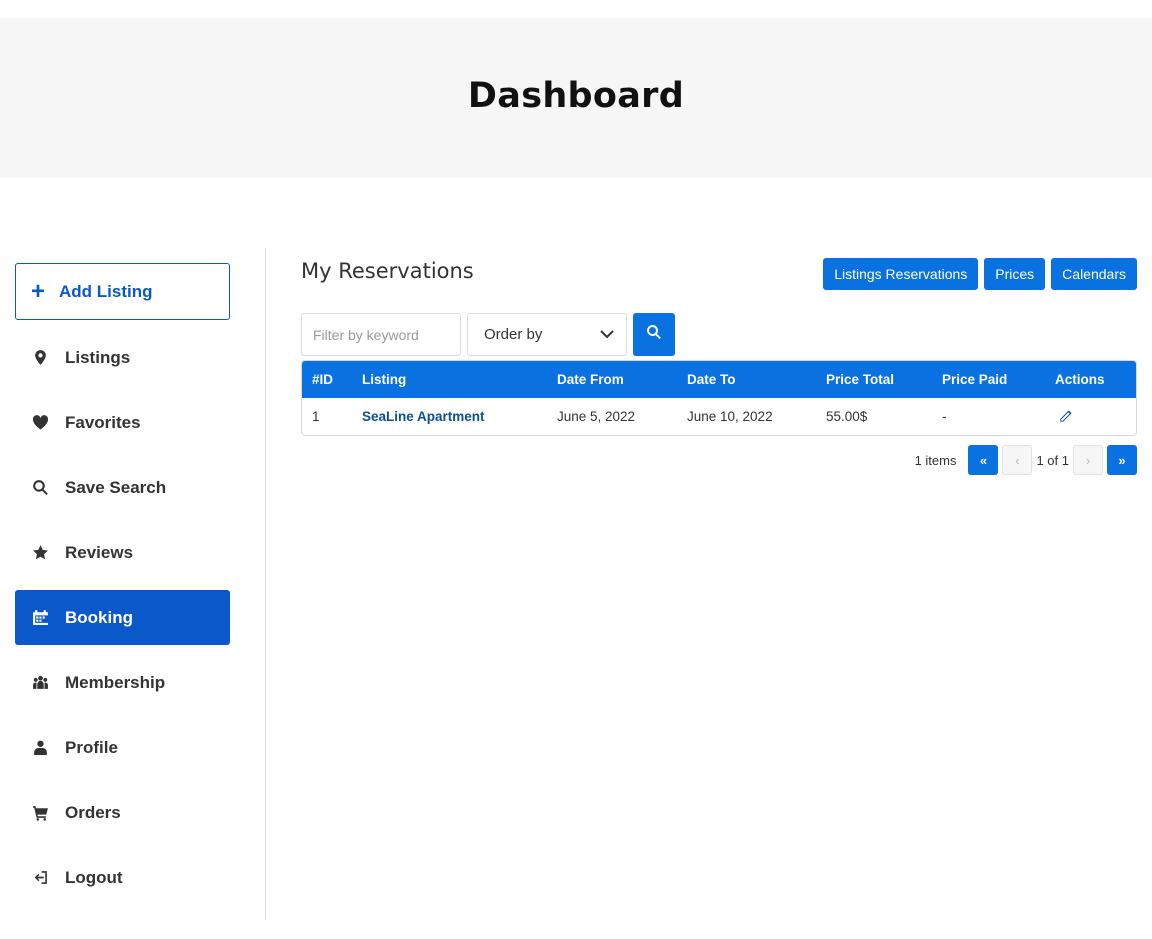 This screenshot has height=939, width=1152. Describe the element at coordinates (40, 683) in the screenshot. I see `users-icon` at that location.